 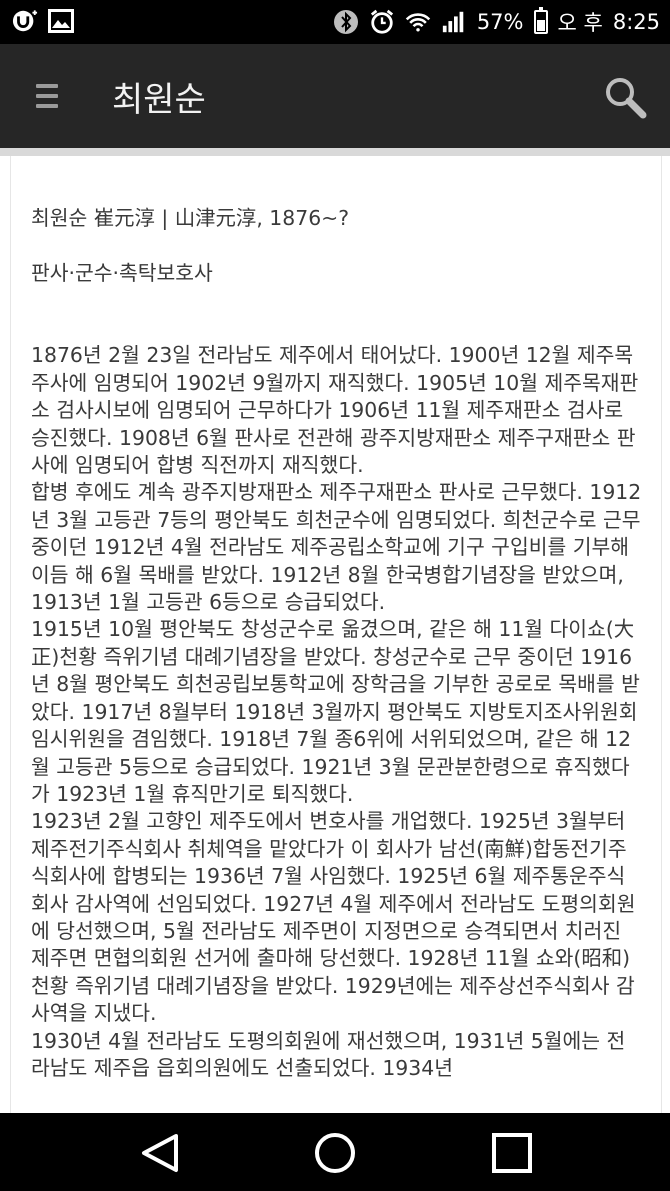 What do you see at coordinates (25, 21) in the screenshot?
I see `uplus-notification-icon` at bounding box center [25, 21].